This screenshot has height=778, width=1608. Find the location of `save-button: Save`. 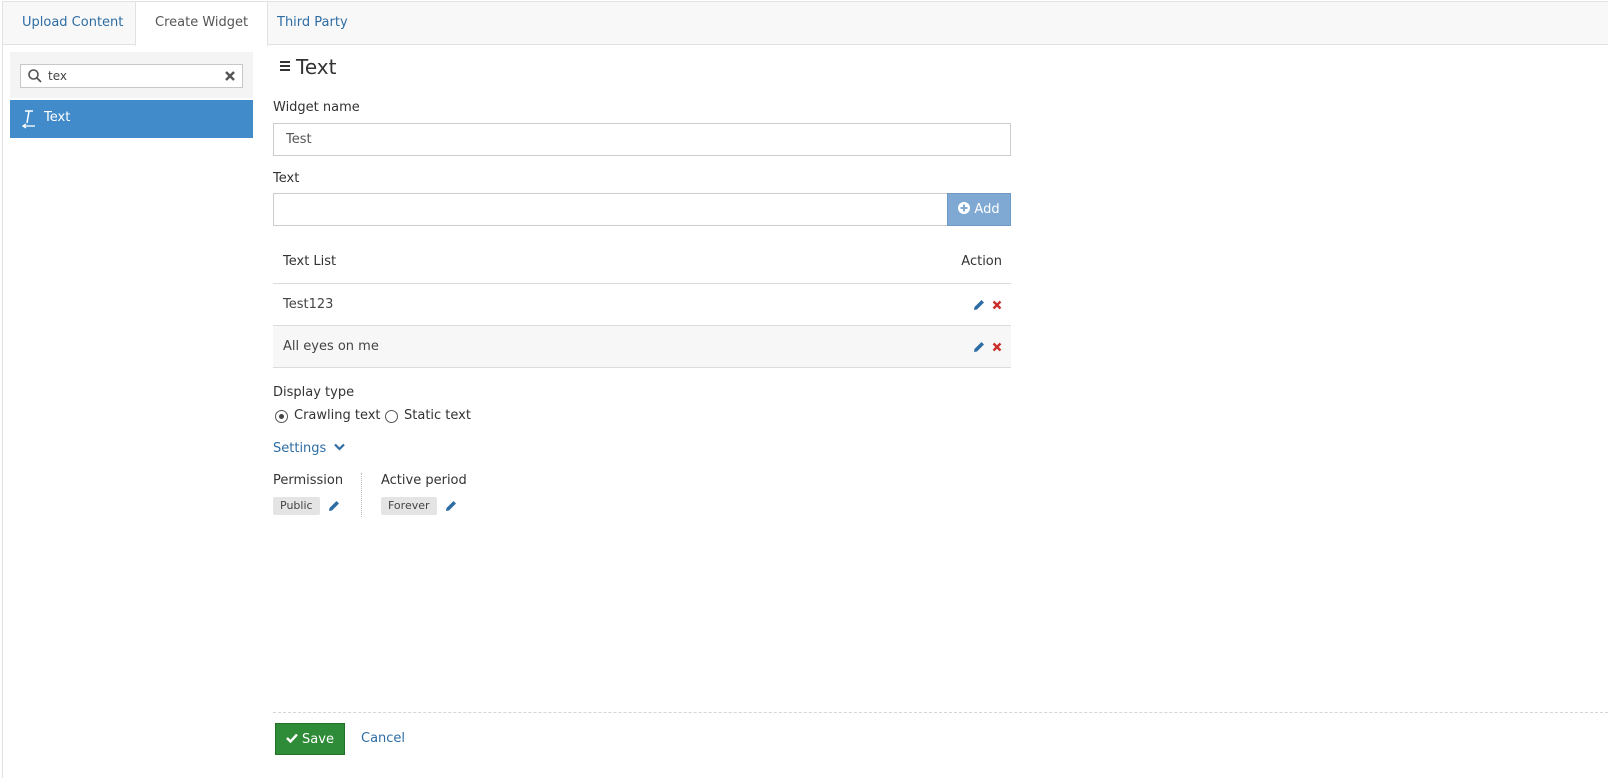

save-button: Save is located at coordinates (310, 739).